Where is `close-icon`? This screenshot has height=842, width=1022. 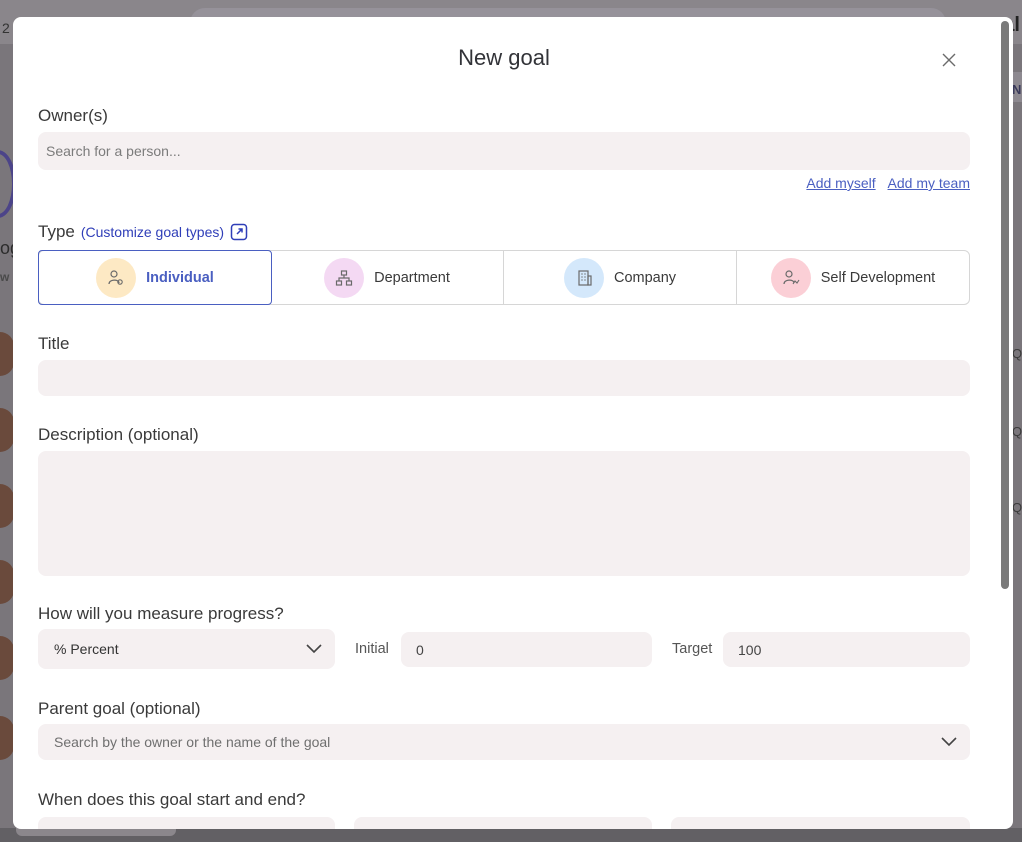 close-icon is located at coordinates (949, 62).